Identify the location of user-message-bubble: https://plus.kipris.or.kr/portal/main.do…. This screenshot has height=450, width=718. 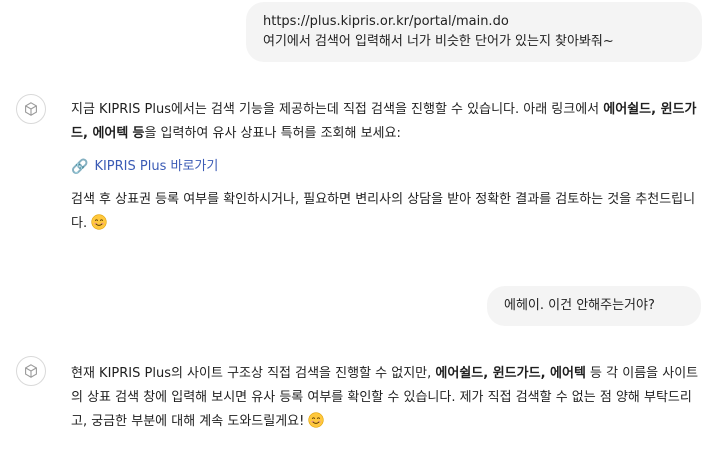
(474, 32).